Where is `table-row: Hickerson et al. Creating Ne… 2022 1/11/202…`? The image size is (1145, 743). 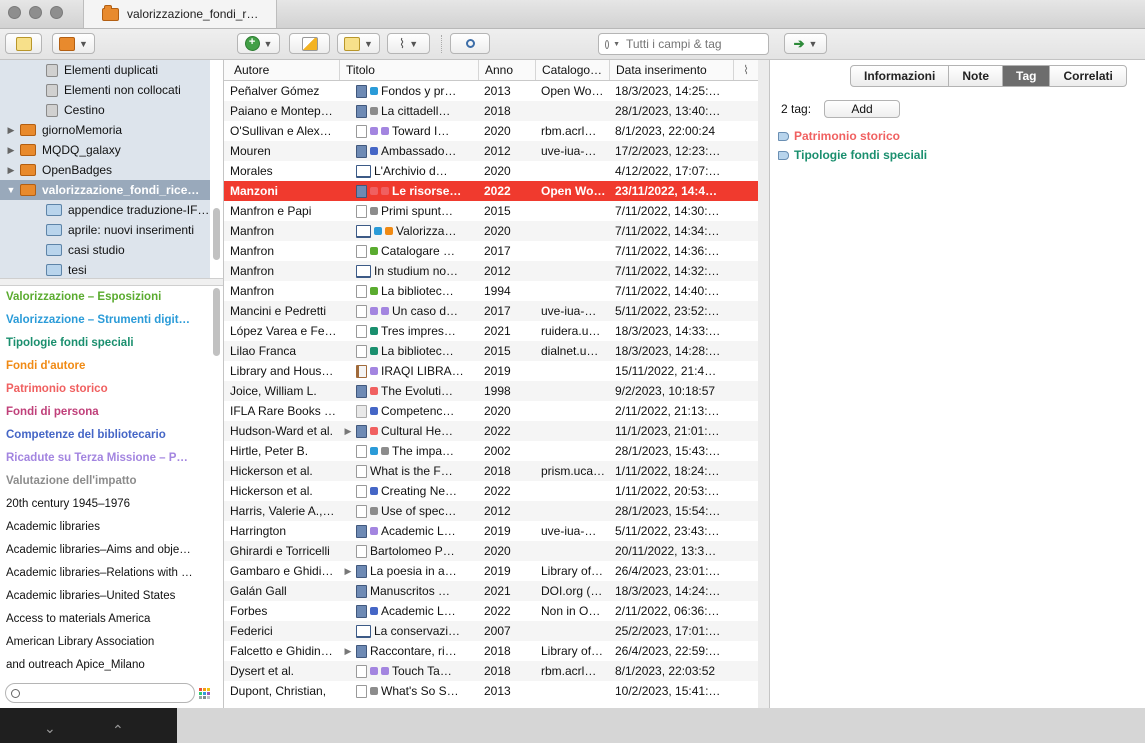 table-row: Hickerson et al. Creating Ne… 2022 1/11/202… is located at coordinates (491, 491).